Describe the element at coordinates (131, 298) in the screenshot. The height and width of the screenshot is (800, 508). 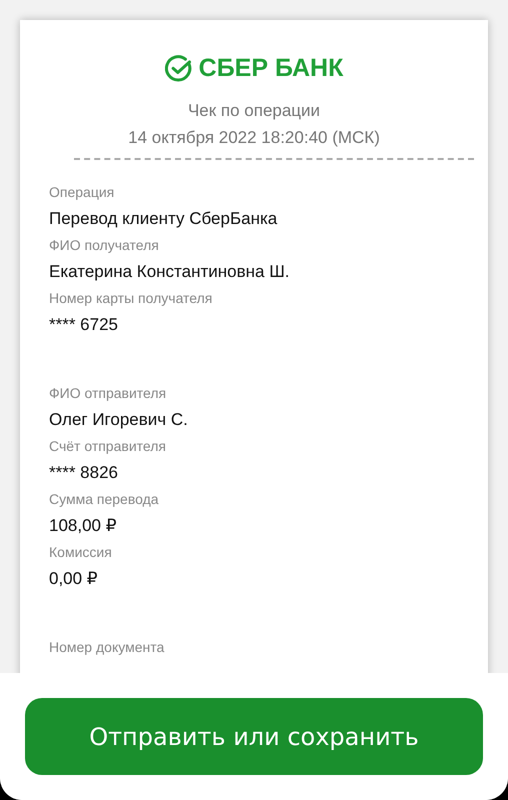
I see `field-label: Номер карты получателя` at that location.